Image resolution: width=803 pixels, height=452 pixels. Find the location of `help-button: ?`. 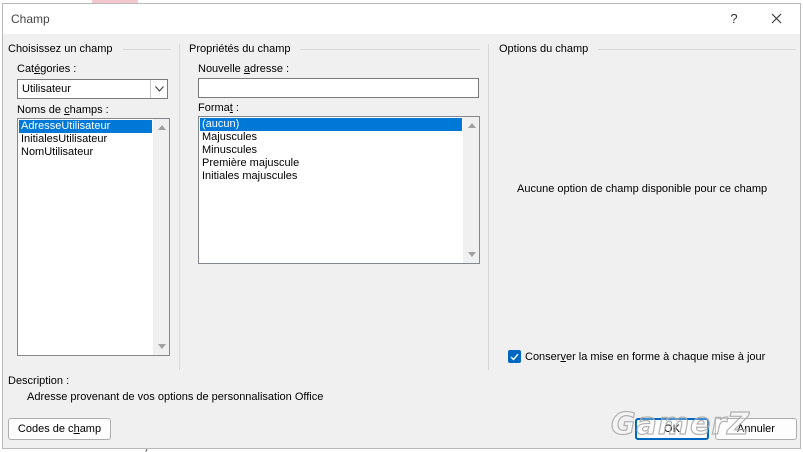

help-button: ? is located at coordinates (734, 19).